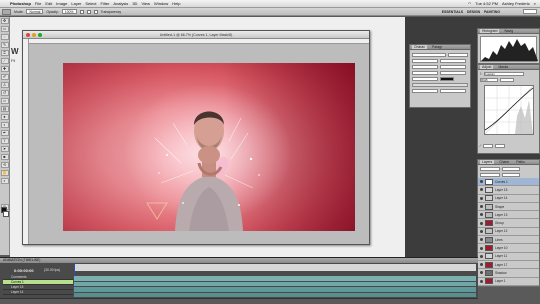 This screenshot has width=540, height=304. Describe the element at coordinates (4, 29) in the screenshot. I see `marquee-tool-icon: ▭` at that location.